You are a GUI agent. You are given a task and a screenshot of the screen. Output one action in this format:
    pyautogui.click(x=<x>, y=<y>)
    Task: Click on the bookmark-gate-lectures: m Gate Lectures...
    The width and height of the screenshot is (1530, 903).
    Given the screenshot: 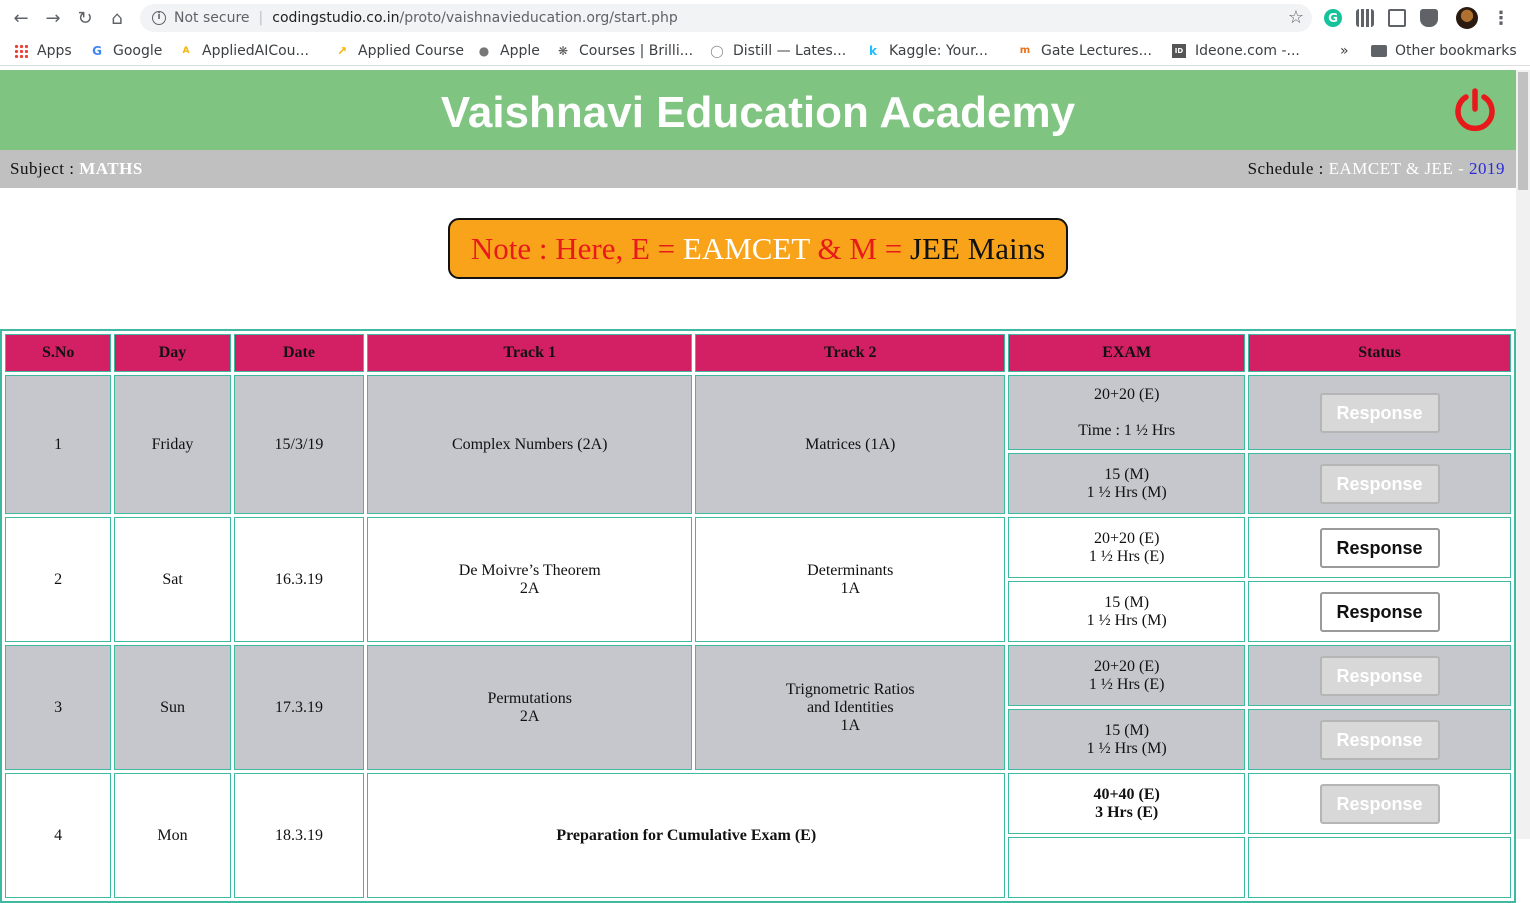 What is the action you would take?
    pyautogui.click(x=1085, y=51)
    